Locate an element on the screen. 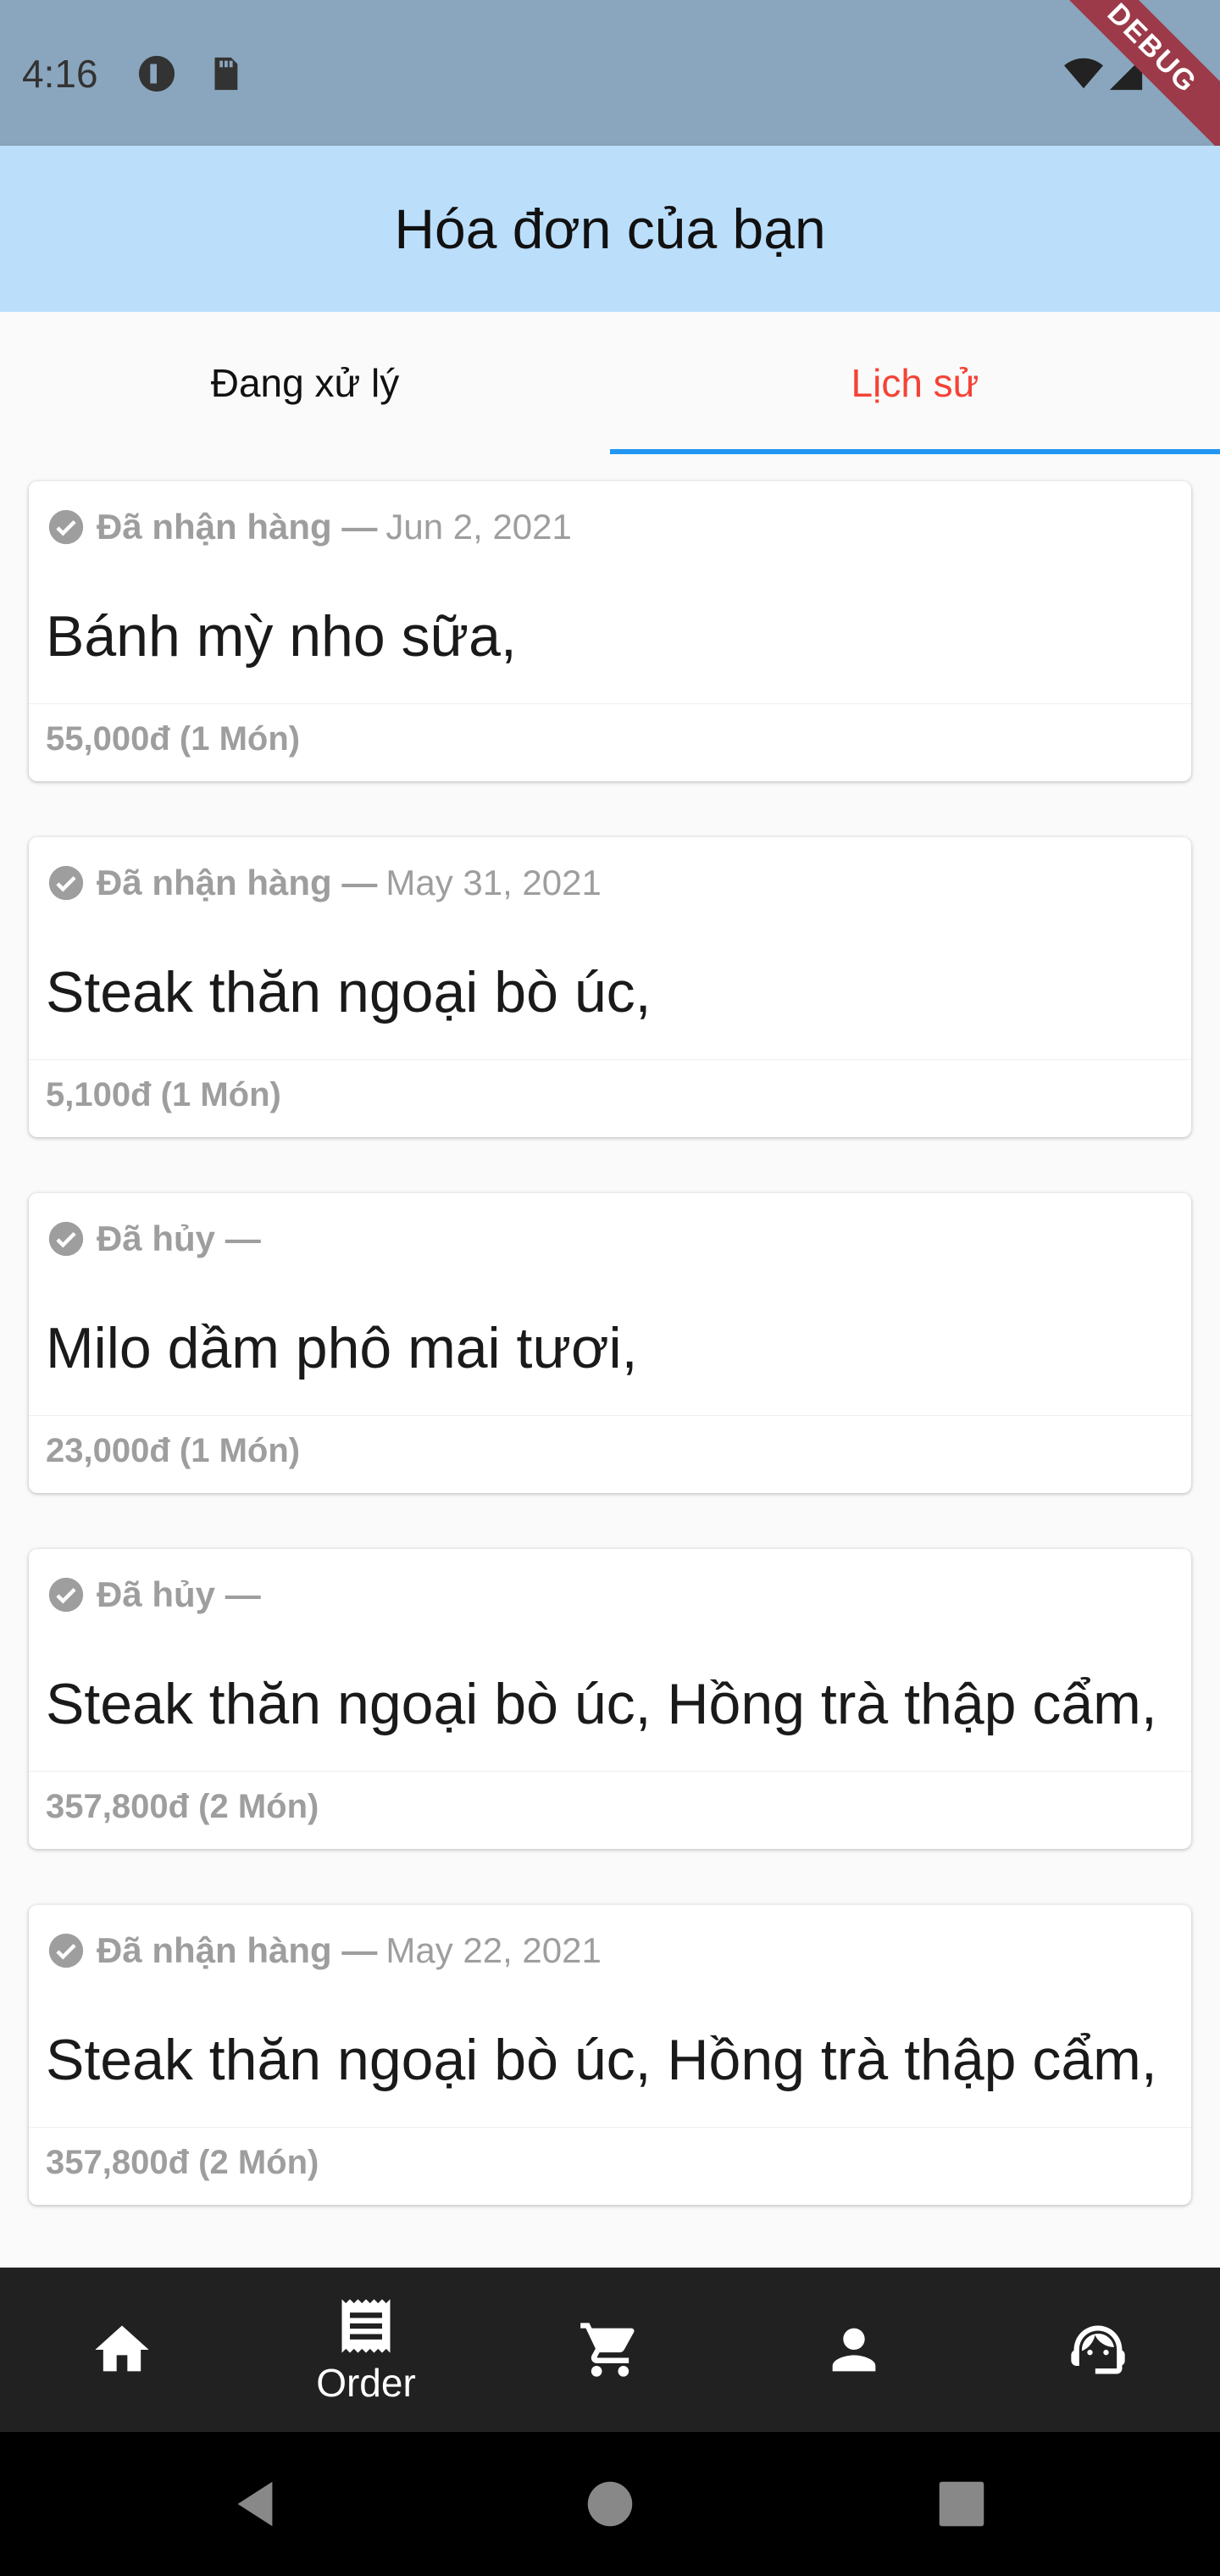  app-bar: Hóa đơn của bạn is located at coordinates (610, 229).